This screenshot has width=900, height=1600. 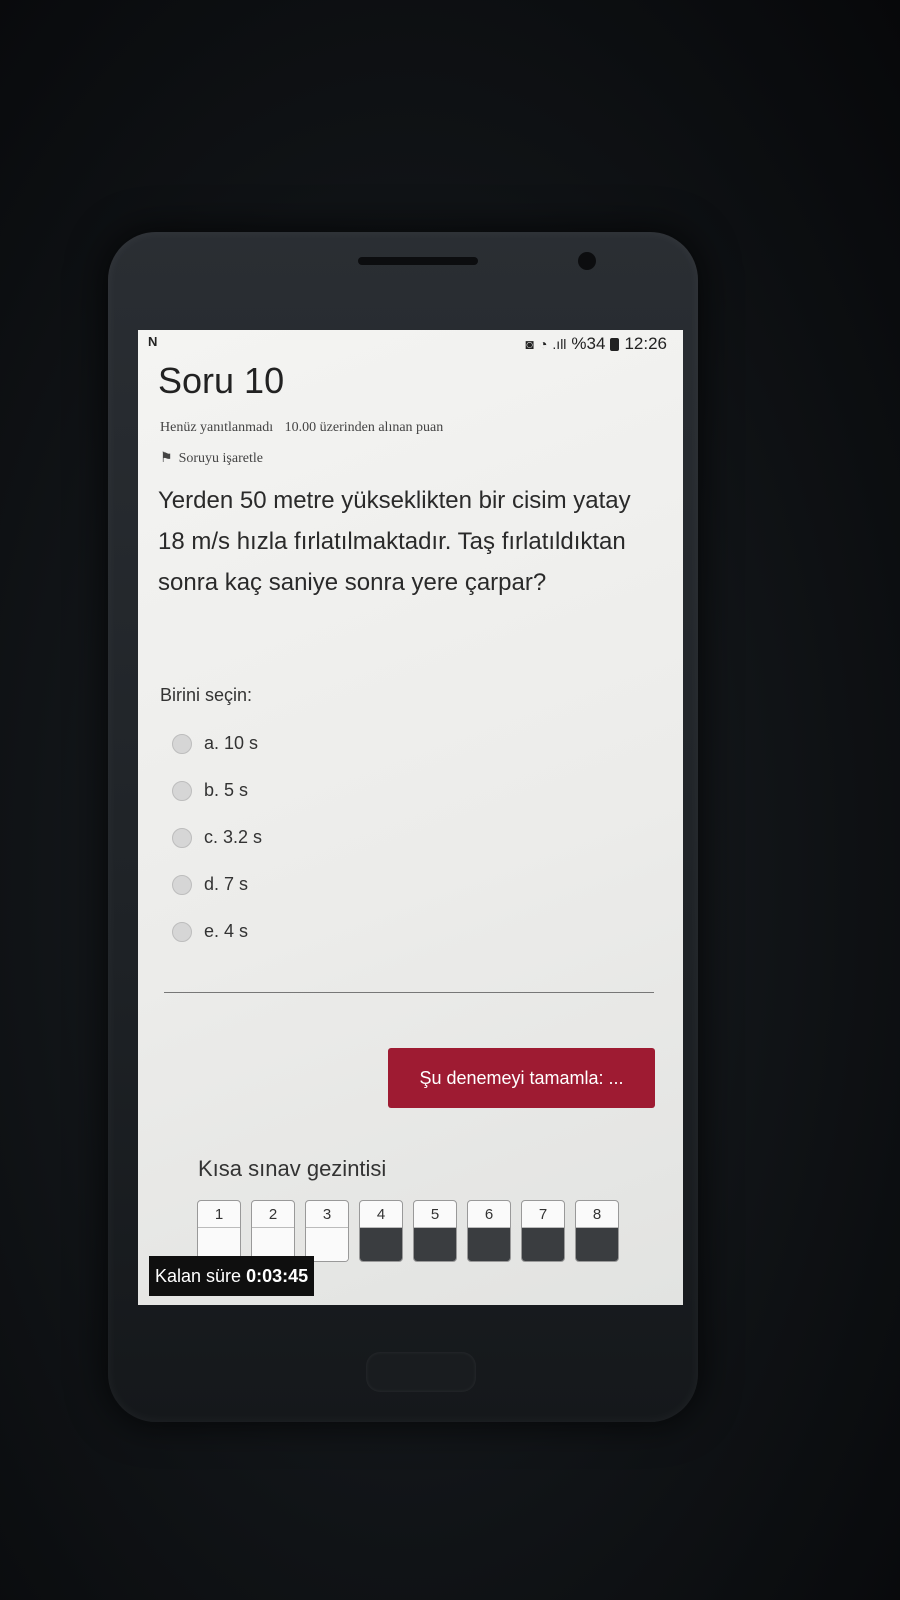 What do you see at coordinates (273, 1214) in the screenshot?
I see `nav-number: 2` at bounding box center [273, 1214].